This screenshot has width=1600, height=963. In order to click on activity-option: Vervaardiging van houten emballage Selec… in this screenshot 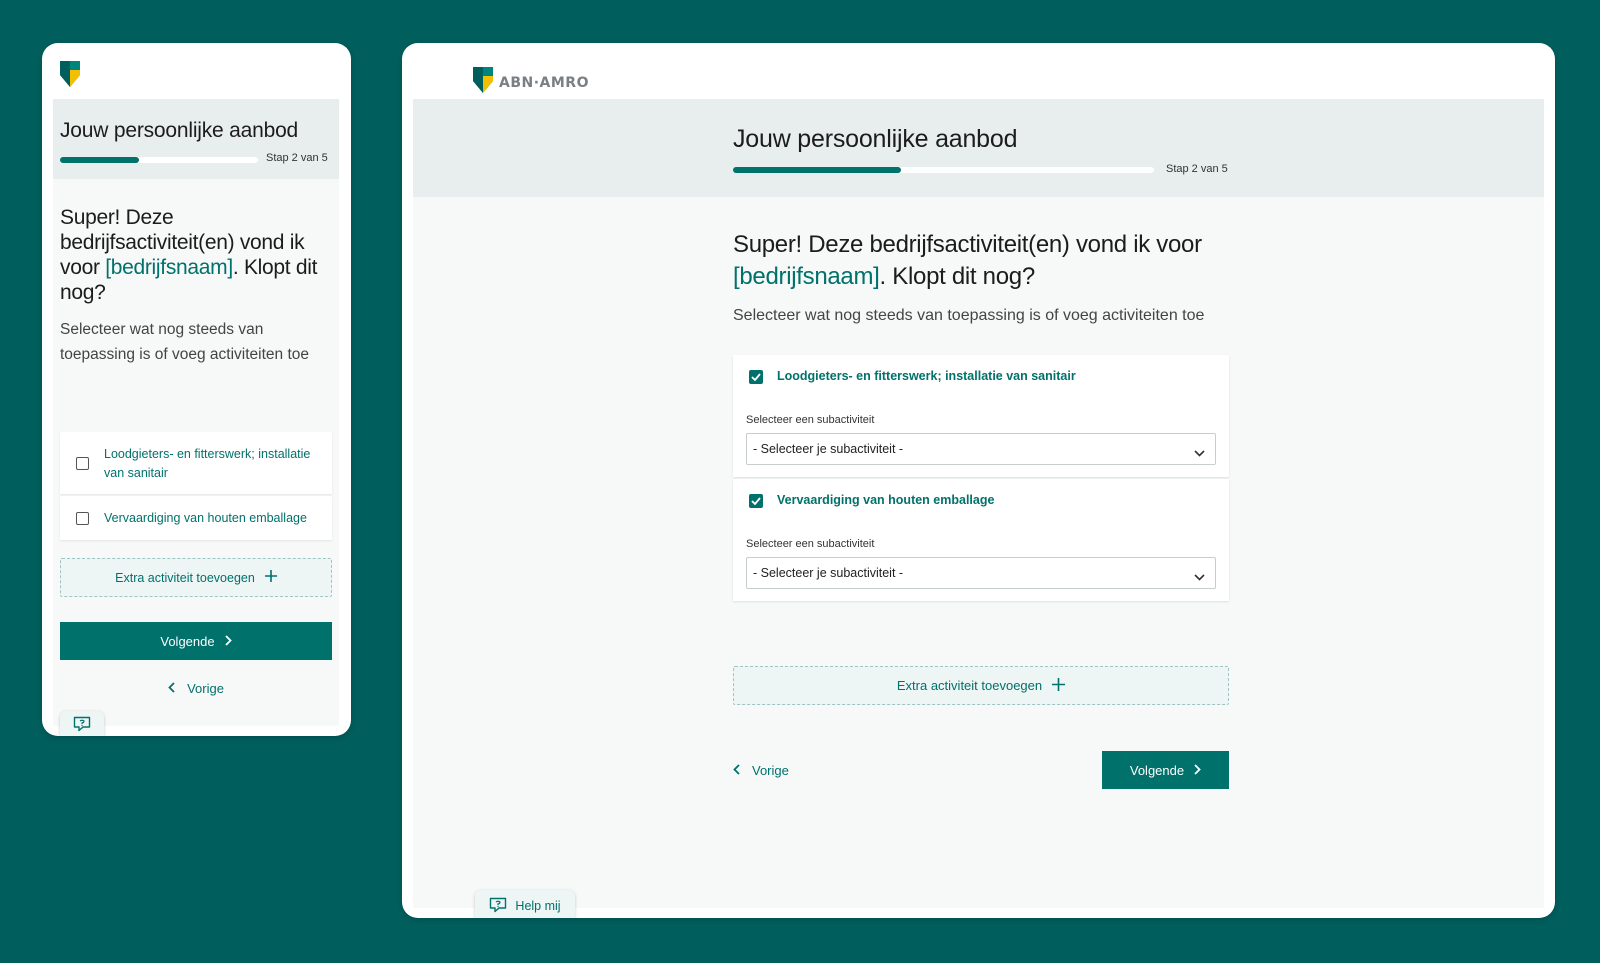, I will do `click(981, 540)`.